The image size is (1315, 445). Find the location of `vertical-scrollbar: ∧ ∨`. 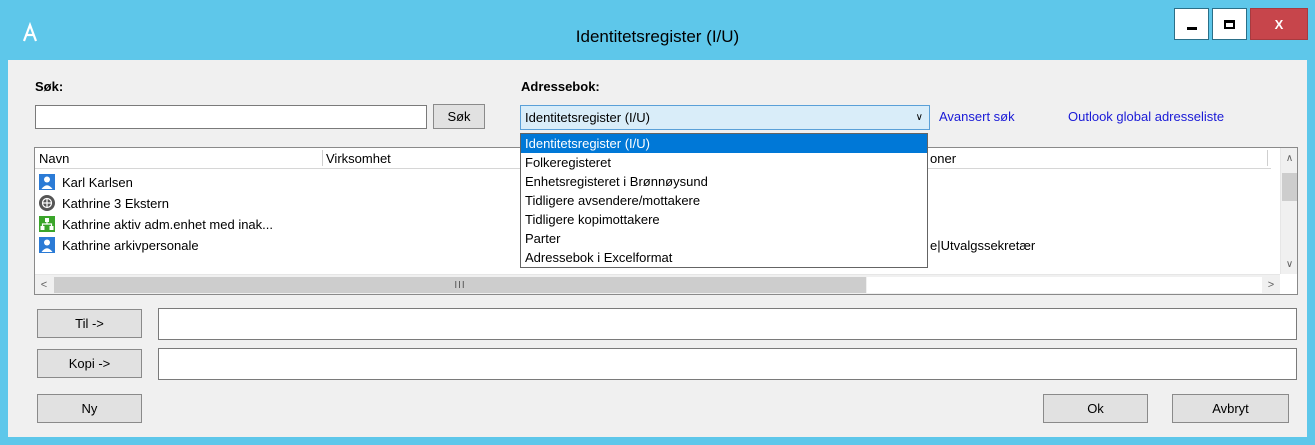

vertical-scrollbar: ∧ ∨ is located at coordinates (1288, 211).